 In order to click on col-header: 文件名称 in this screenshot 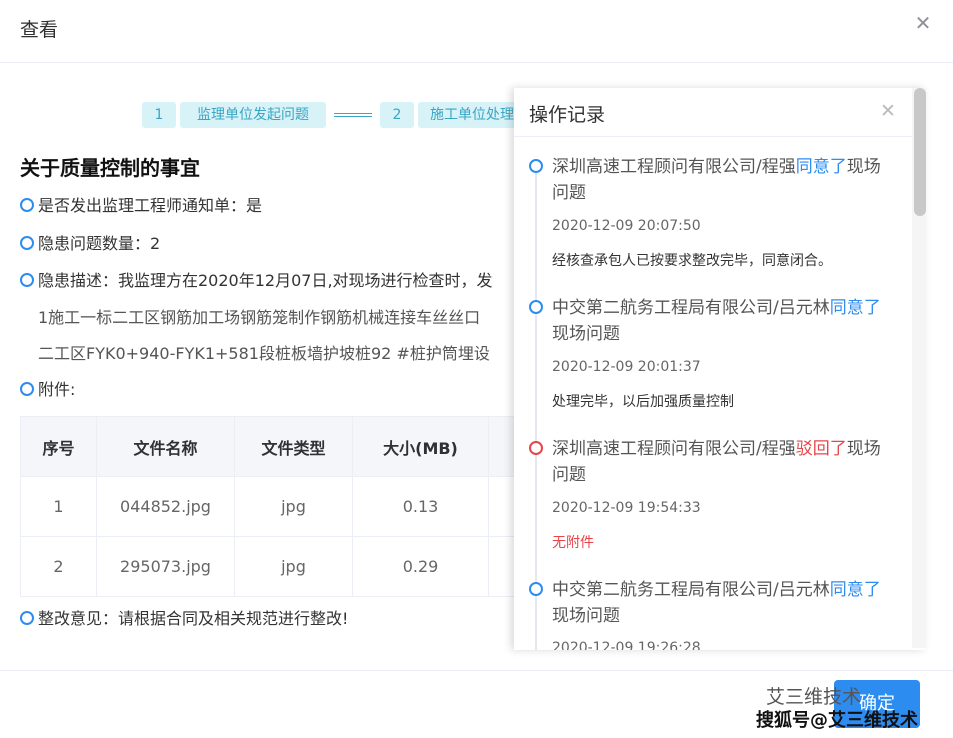, I will do `click(165, 446)`.